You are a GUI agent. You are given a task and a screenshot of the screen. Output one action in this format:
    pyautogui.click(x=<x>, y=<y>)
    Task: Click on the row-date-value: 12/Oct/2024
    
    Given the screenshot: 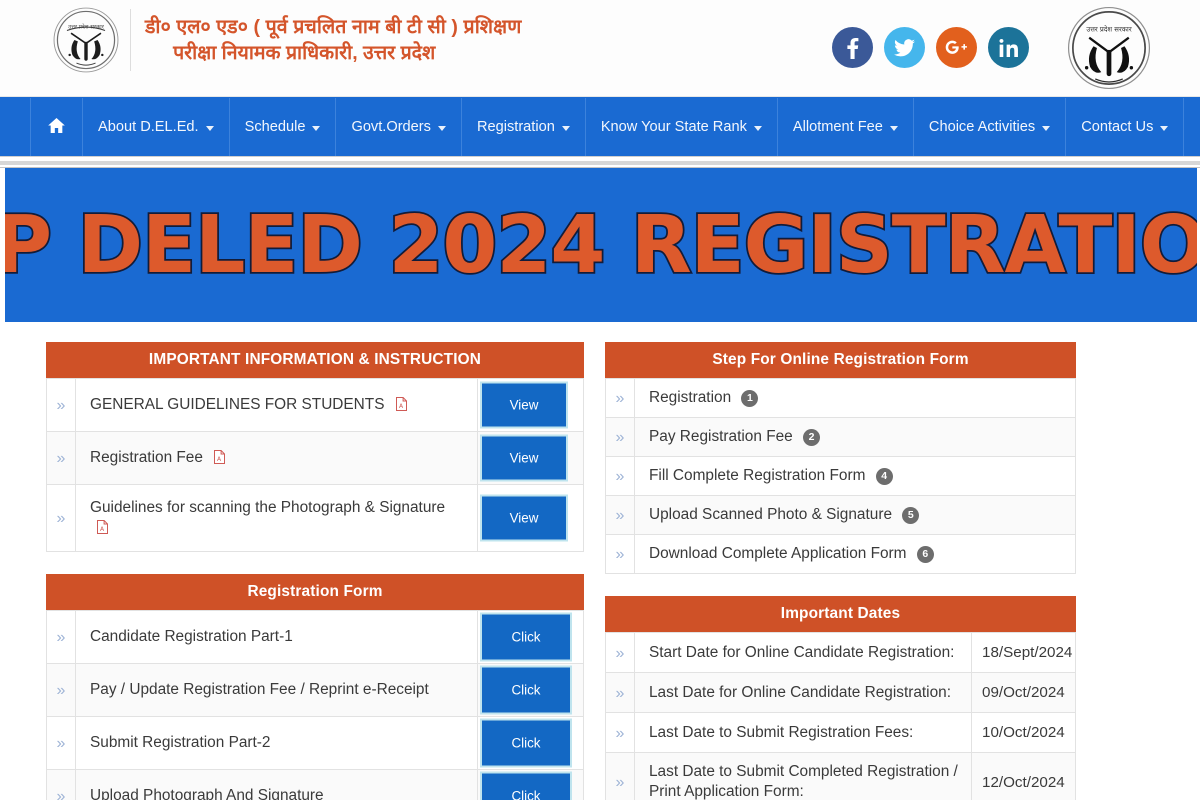 What is the action you would take?
    pyautogui.click(x=1023, y=776)
    